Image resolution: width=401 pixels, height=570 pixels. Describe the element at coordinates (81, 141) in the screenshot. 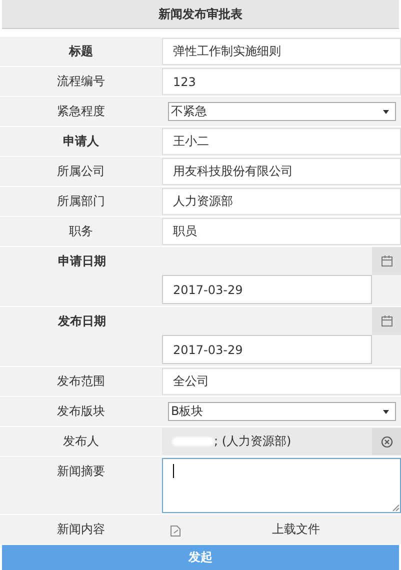

I see `field-label: 申请人` at that location.